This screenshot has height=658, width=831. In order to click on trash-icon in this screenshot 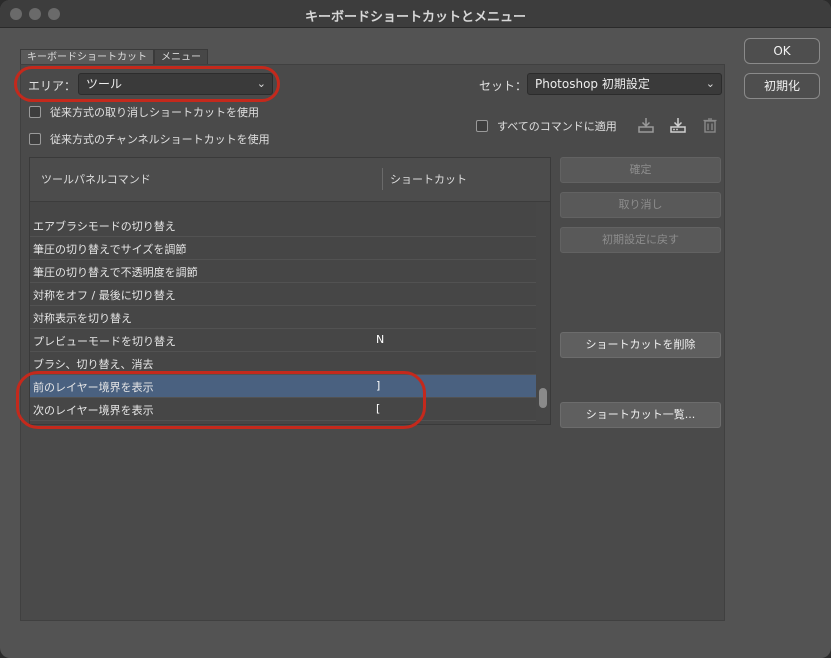, I will do `click(710, 125)`.